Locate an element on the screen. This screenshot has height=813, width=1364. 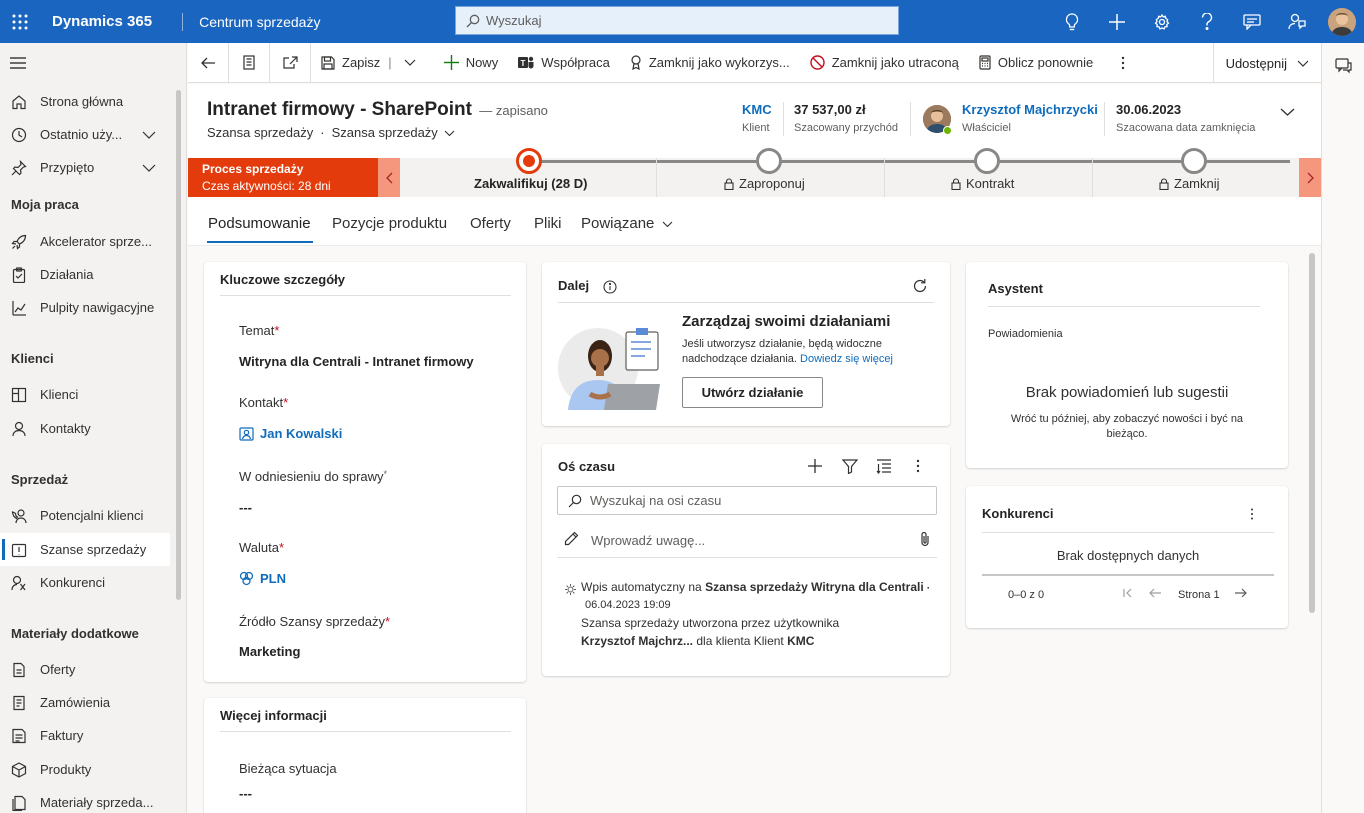
form-view-button is located at coordinates (249, 63).